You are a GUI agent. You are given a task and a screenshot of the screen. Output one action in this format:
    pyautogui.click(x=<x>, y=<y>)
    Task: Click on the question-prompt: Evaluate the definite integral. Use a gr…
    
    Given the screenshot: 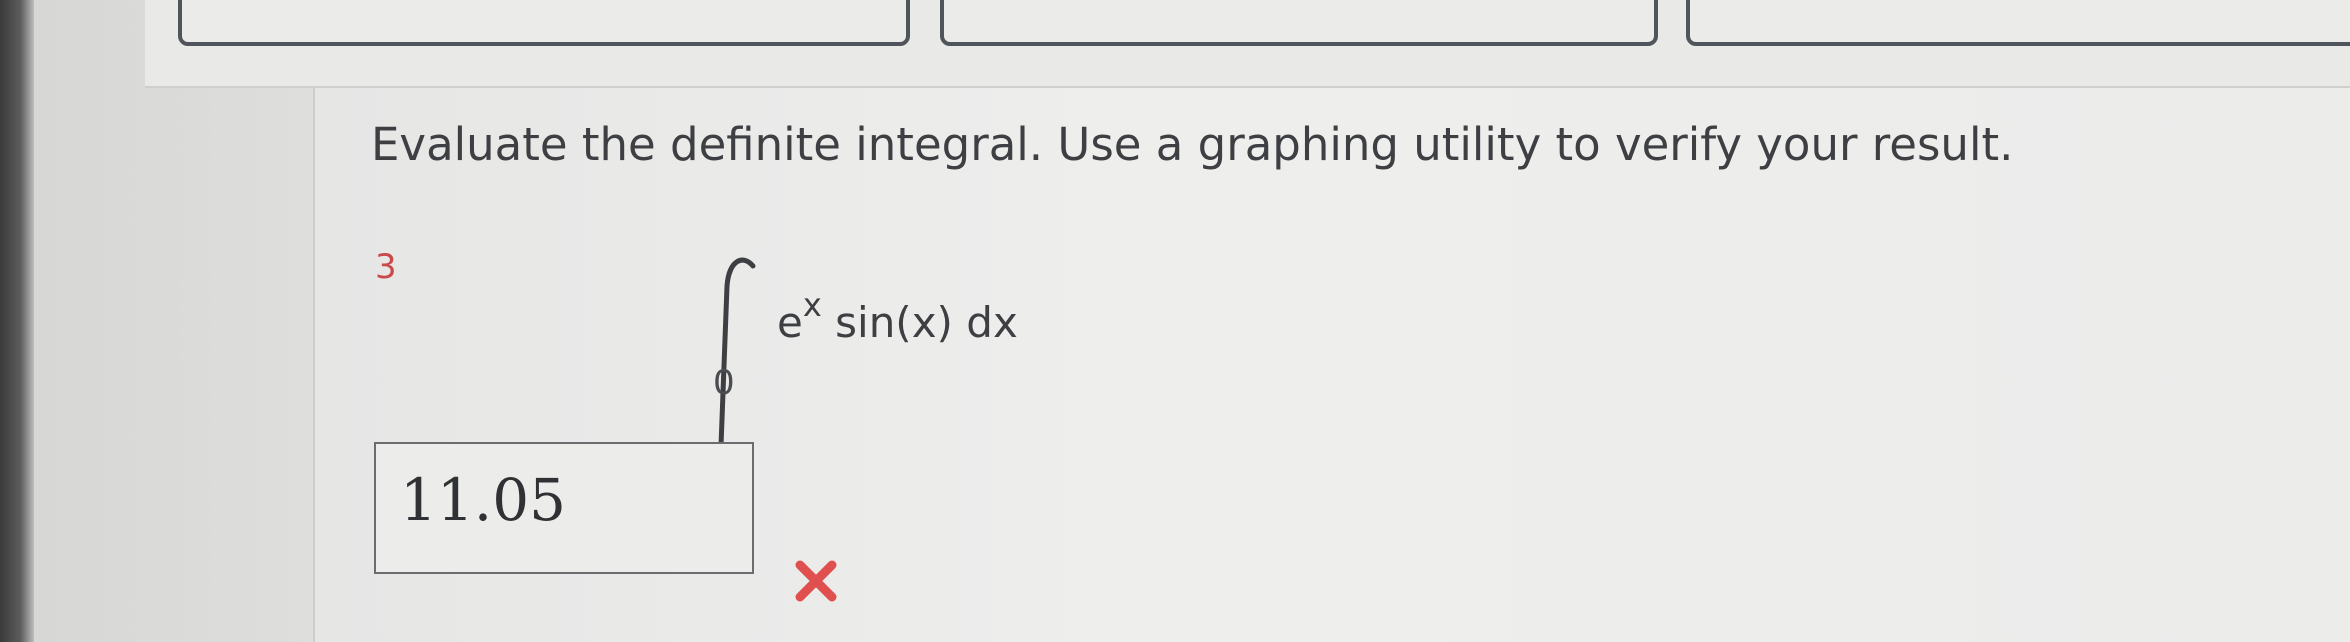 What is the action you would take?
    pyautogui.click(x=1192, y=144)
    